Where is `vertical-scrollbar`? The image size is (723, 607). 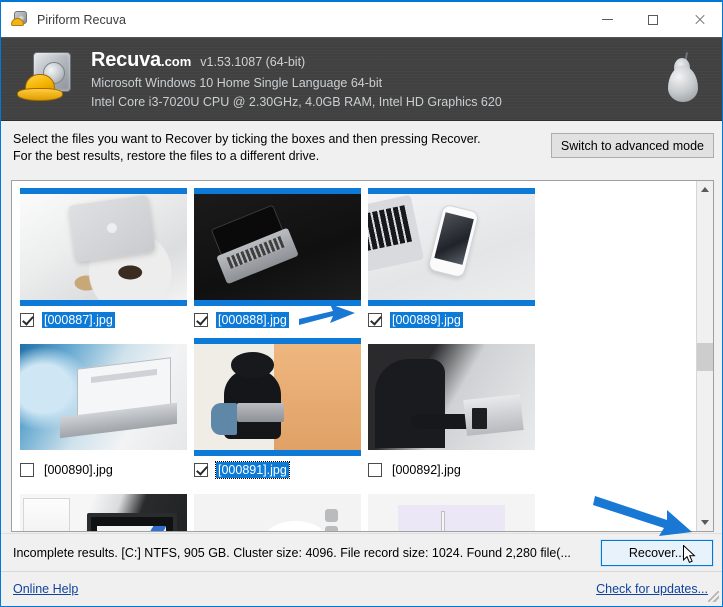
vertical-scrollbar is located at coordinates (704, 356).